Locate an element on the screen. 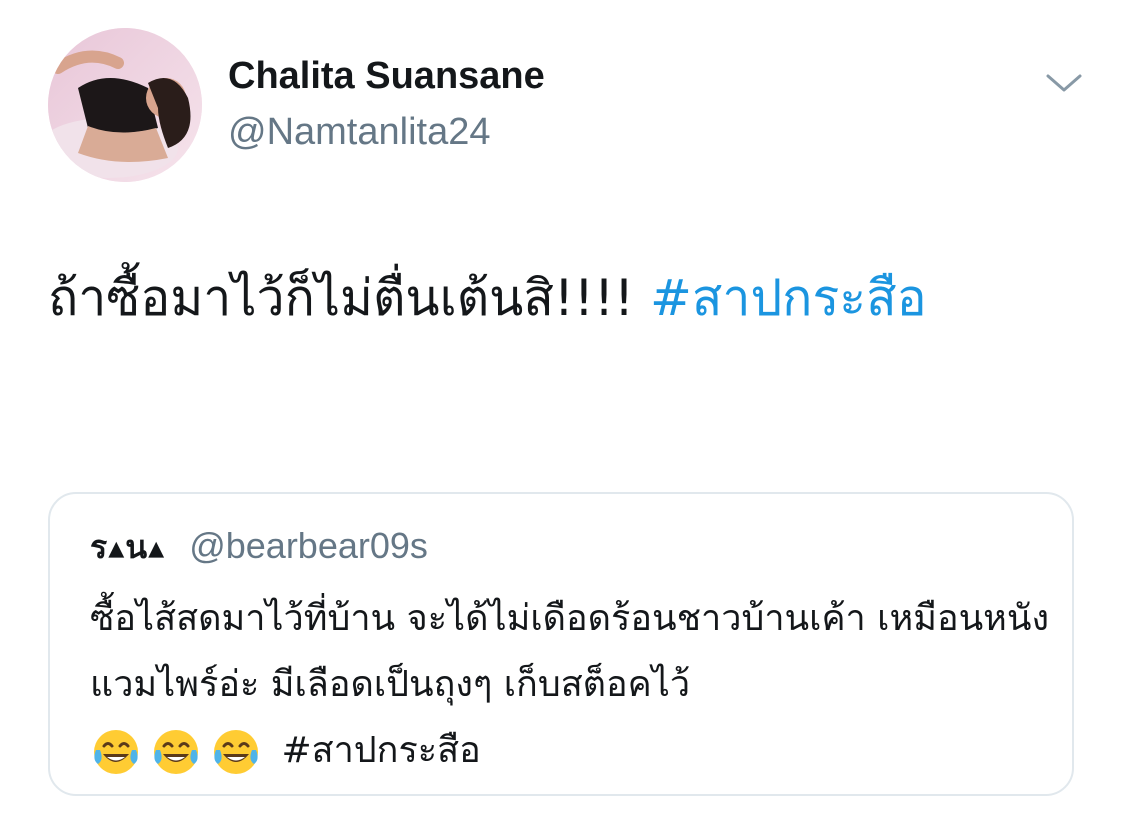  tweet-body: ถ้าซื้อมาไว้ก็ไม่ตื่นเต้นสิ!!!! is located at coordinates (341, 298).